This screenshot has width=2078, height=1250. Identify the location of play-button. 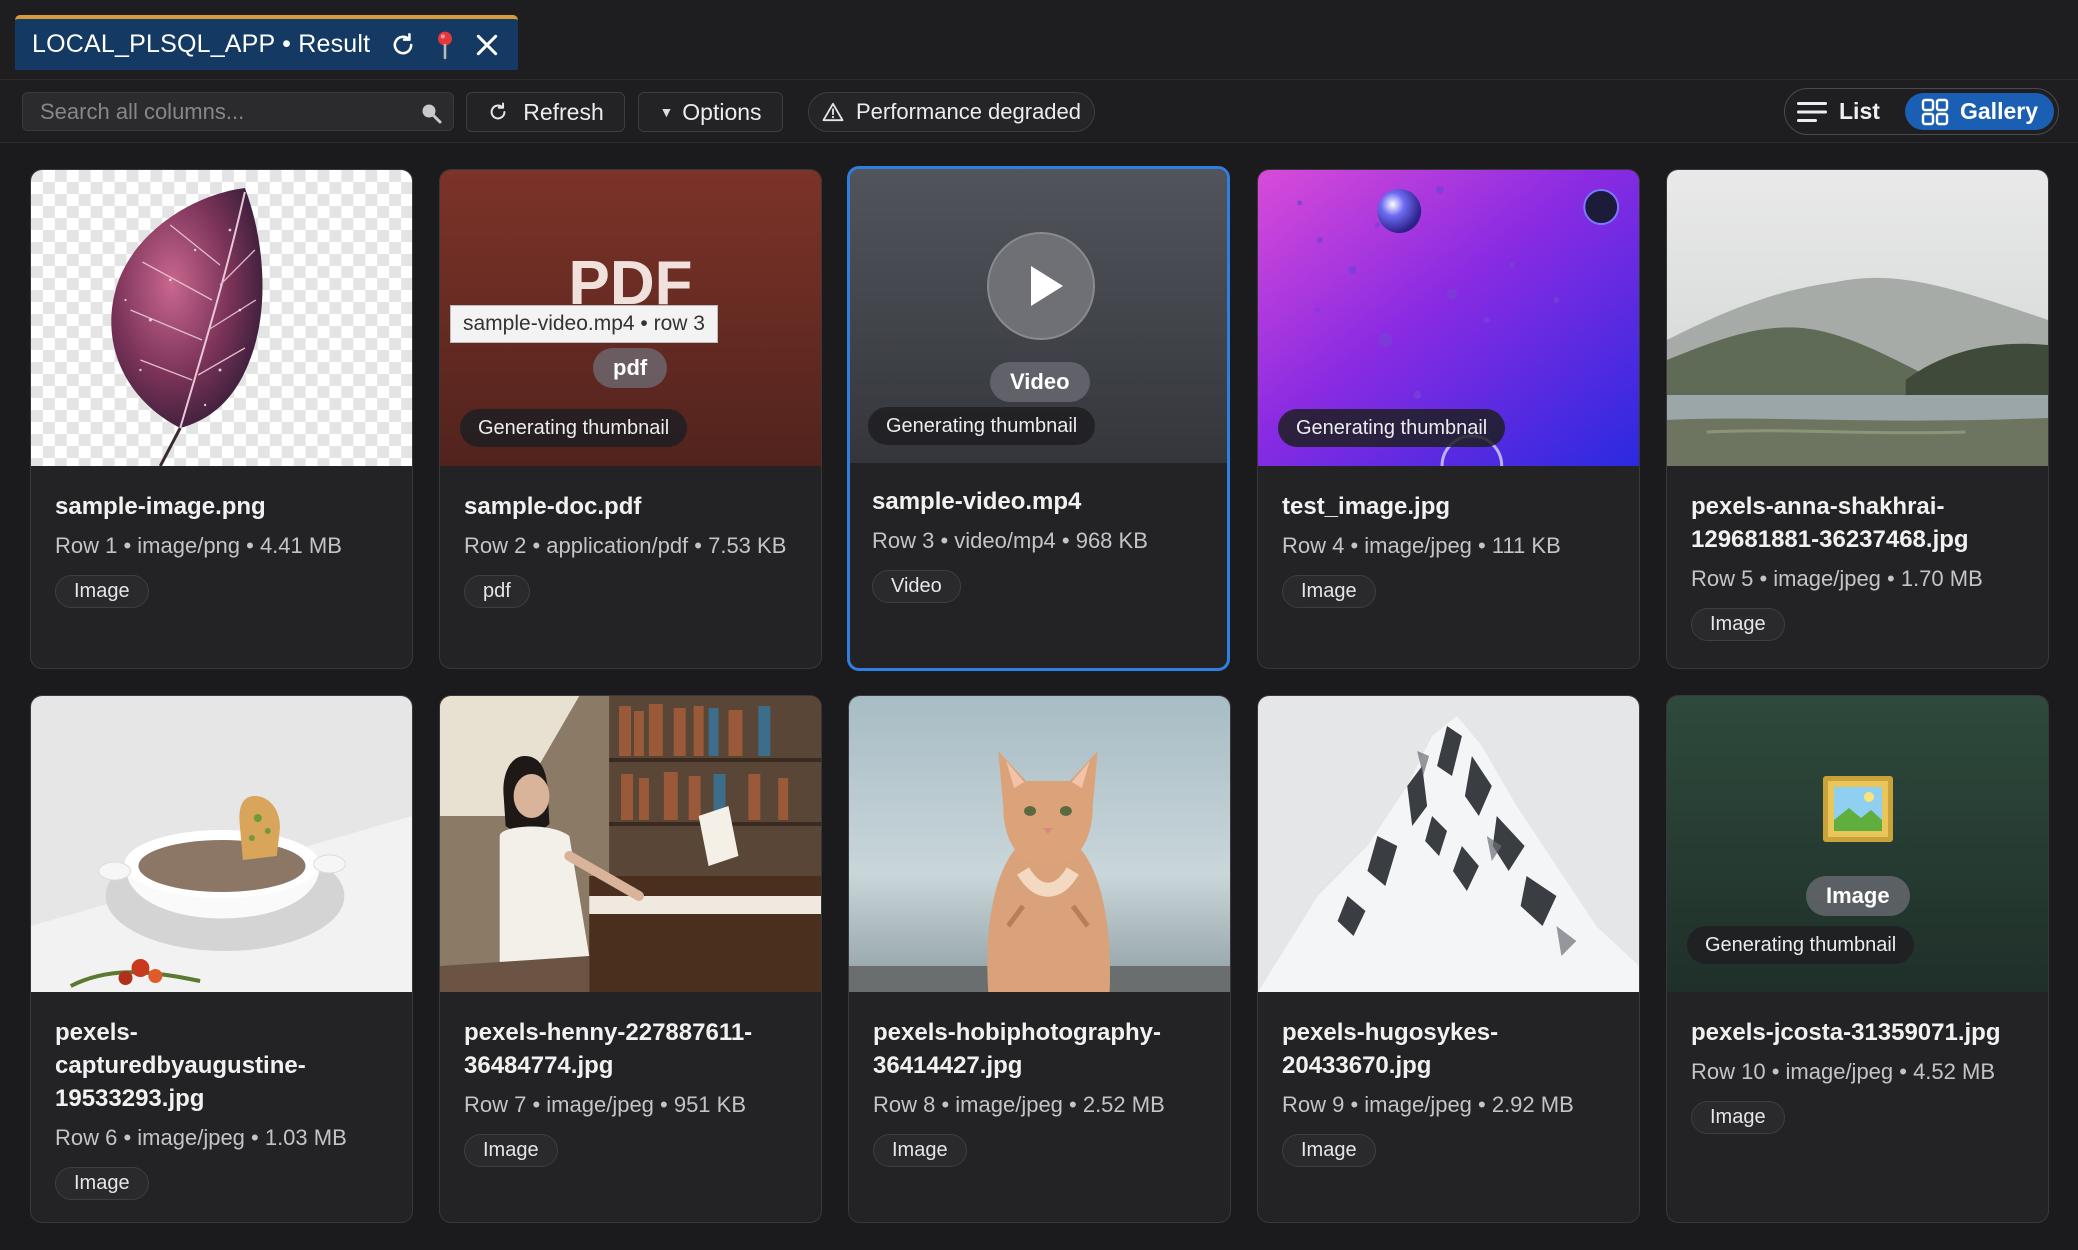
(1041, 286).